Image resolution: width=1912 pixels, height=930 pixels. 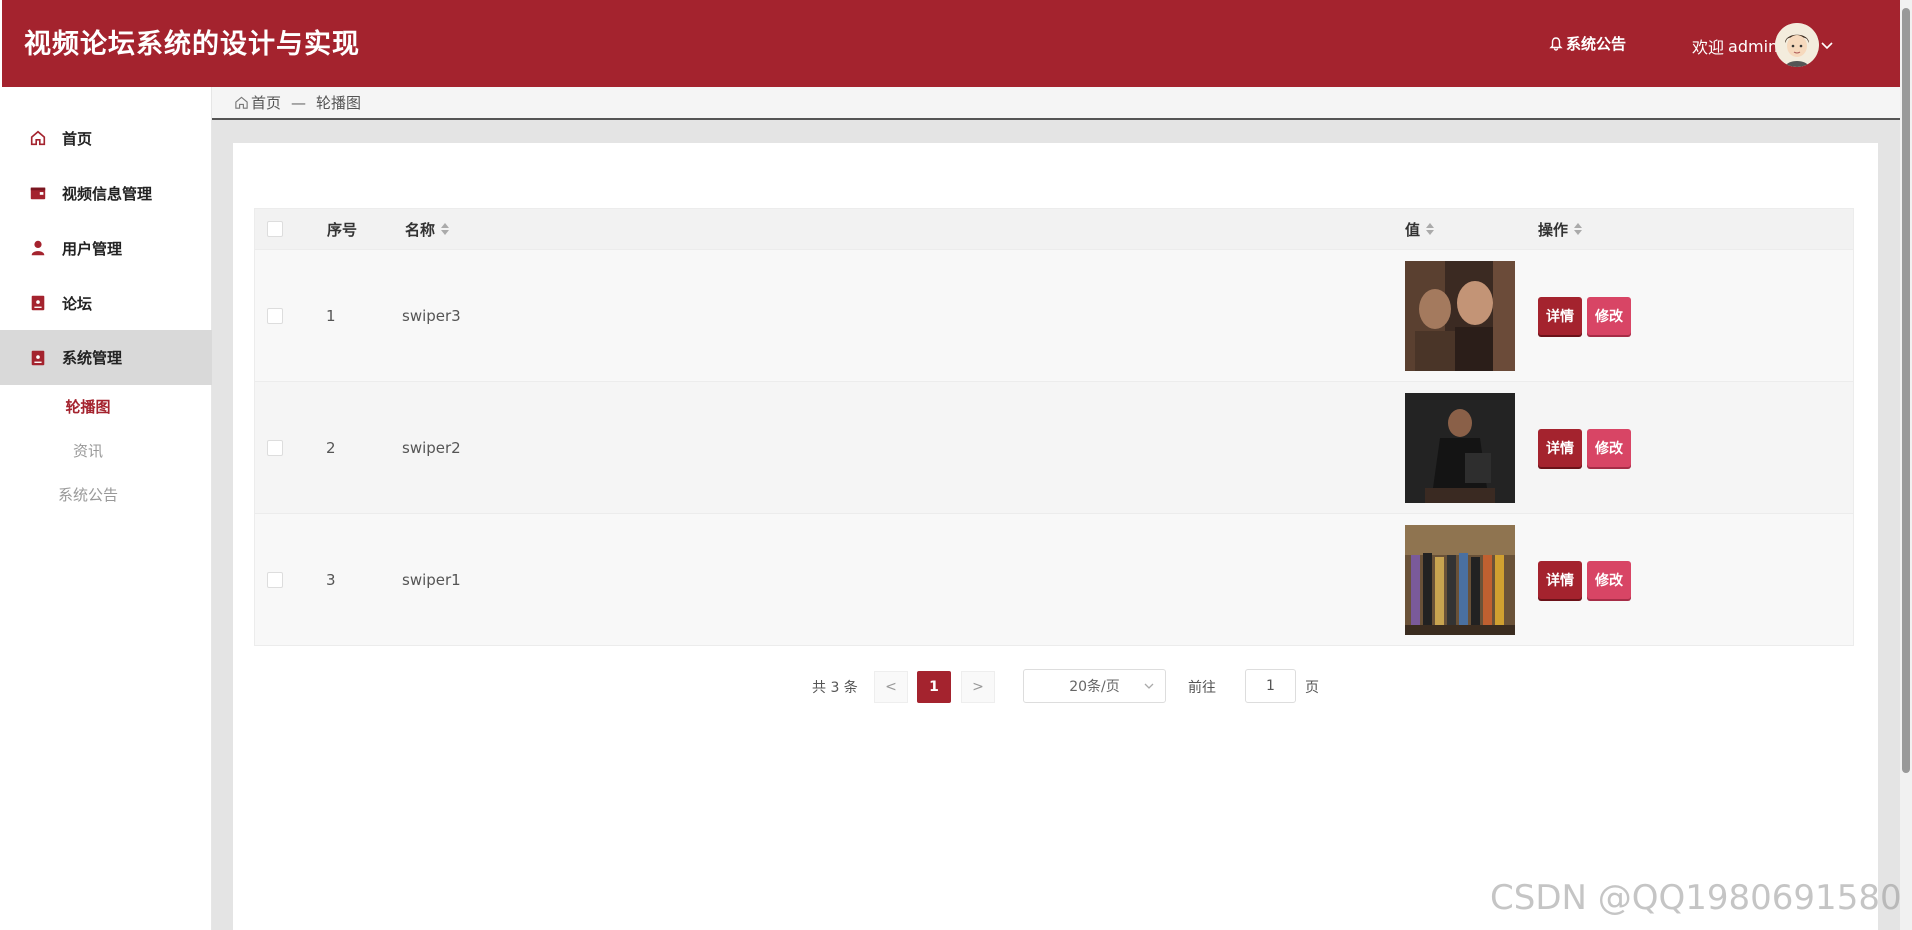 I want to click on submenu-item-carousel: 轮播图, so click(x=97, y=406).